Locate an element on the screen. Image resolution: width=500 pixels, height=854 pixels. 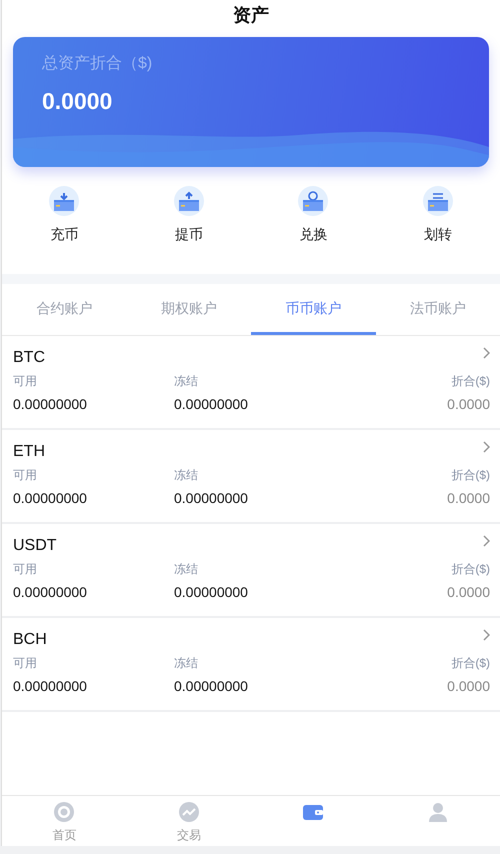
withdraw-button: 提币 is located at coordinates (189, 220).